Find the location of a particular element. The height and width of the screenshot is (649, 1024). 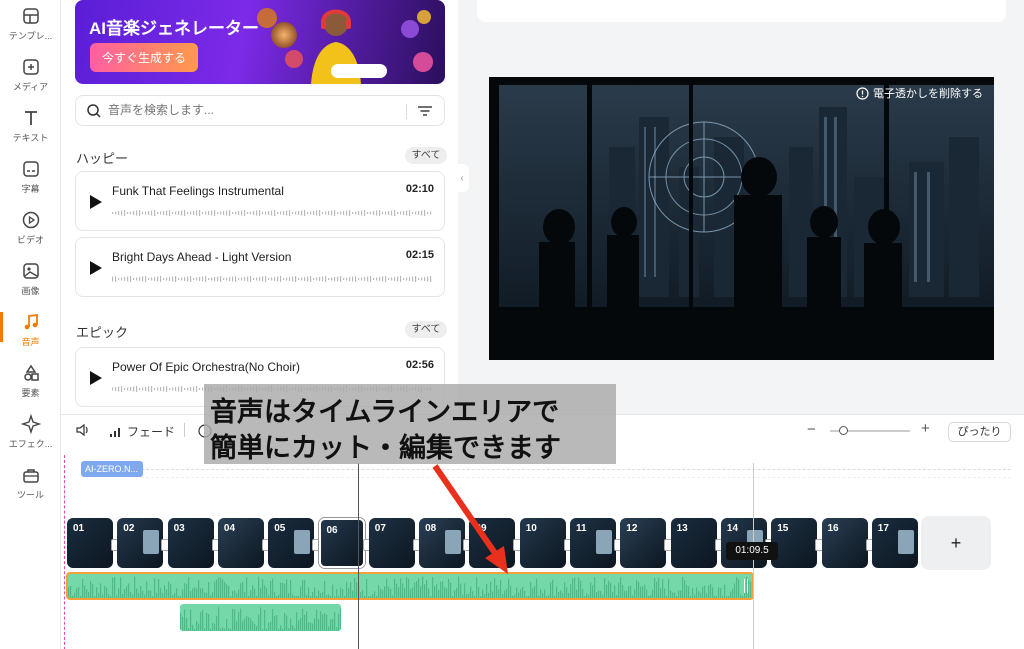

filter-icon is located at coordinates (425, 111).